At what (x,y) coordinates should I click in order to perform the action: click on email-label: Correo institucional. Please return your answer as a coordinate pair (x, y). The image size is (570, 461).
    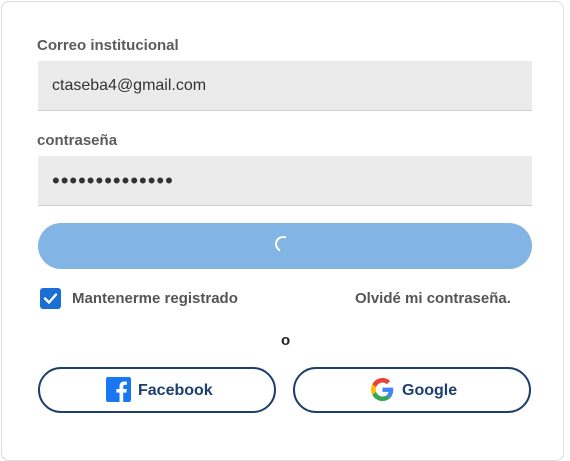
    Looking at the image, I should click on (108, 45).